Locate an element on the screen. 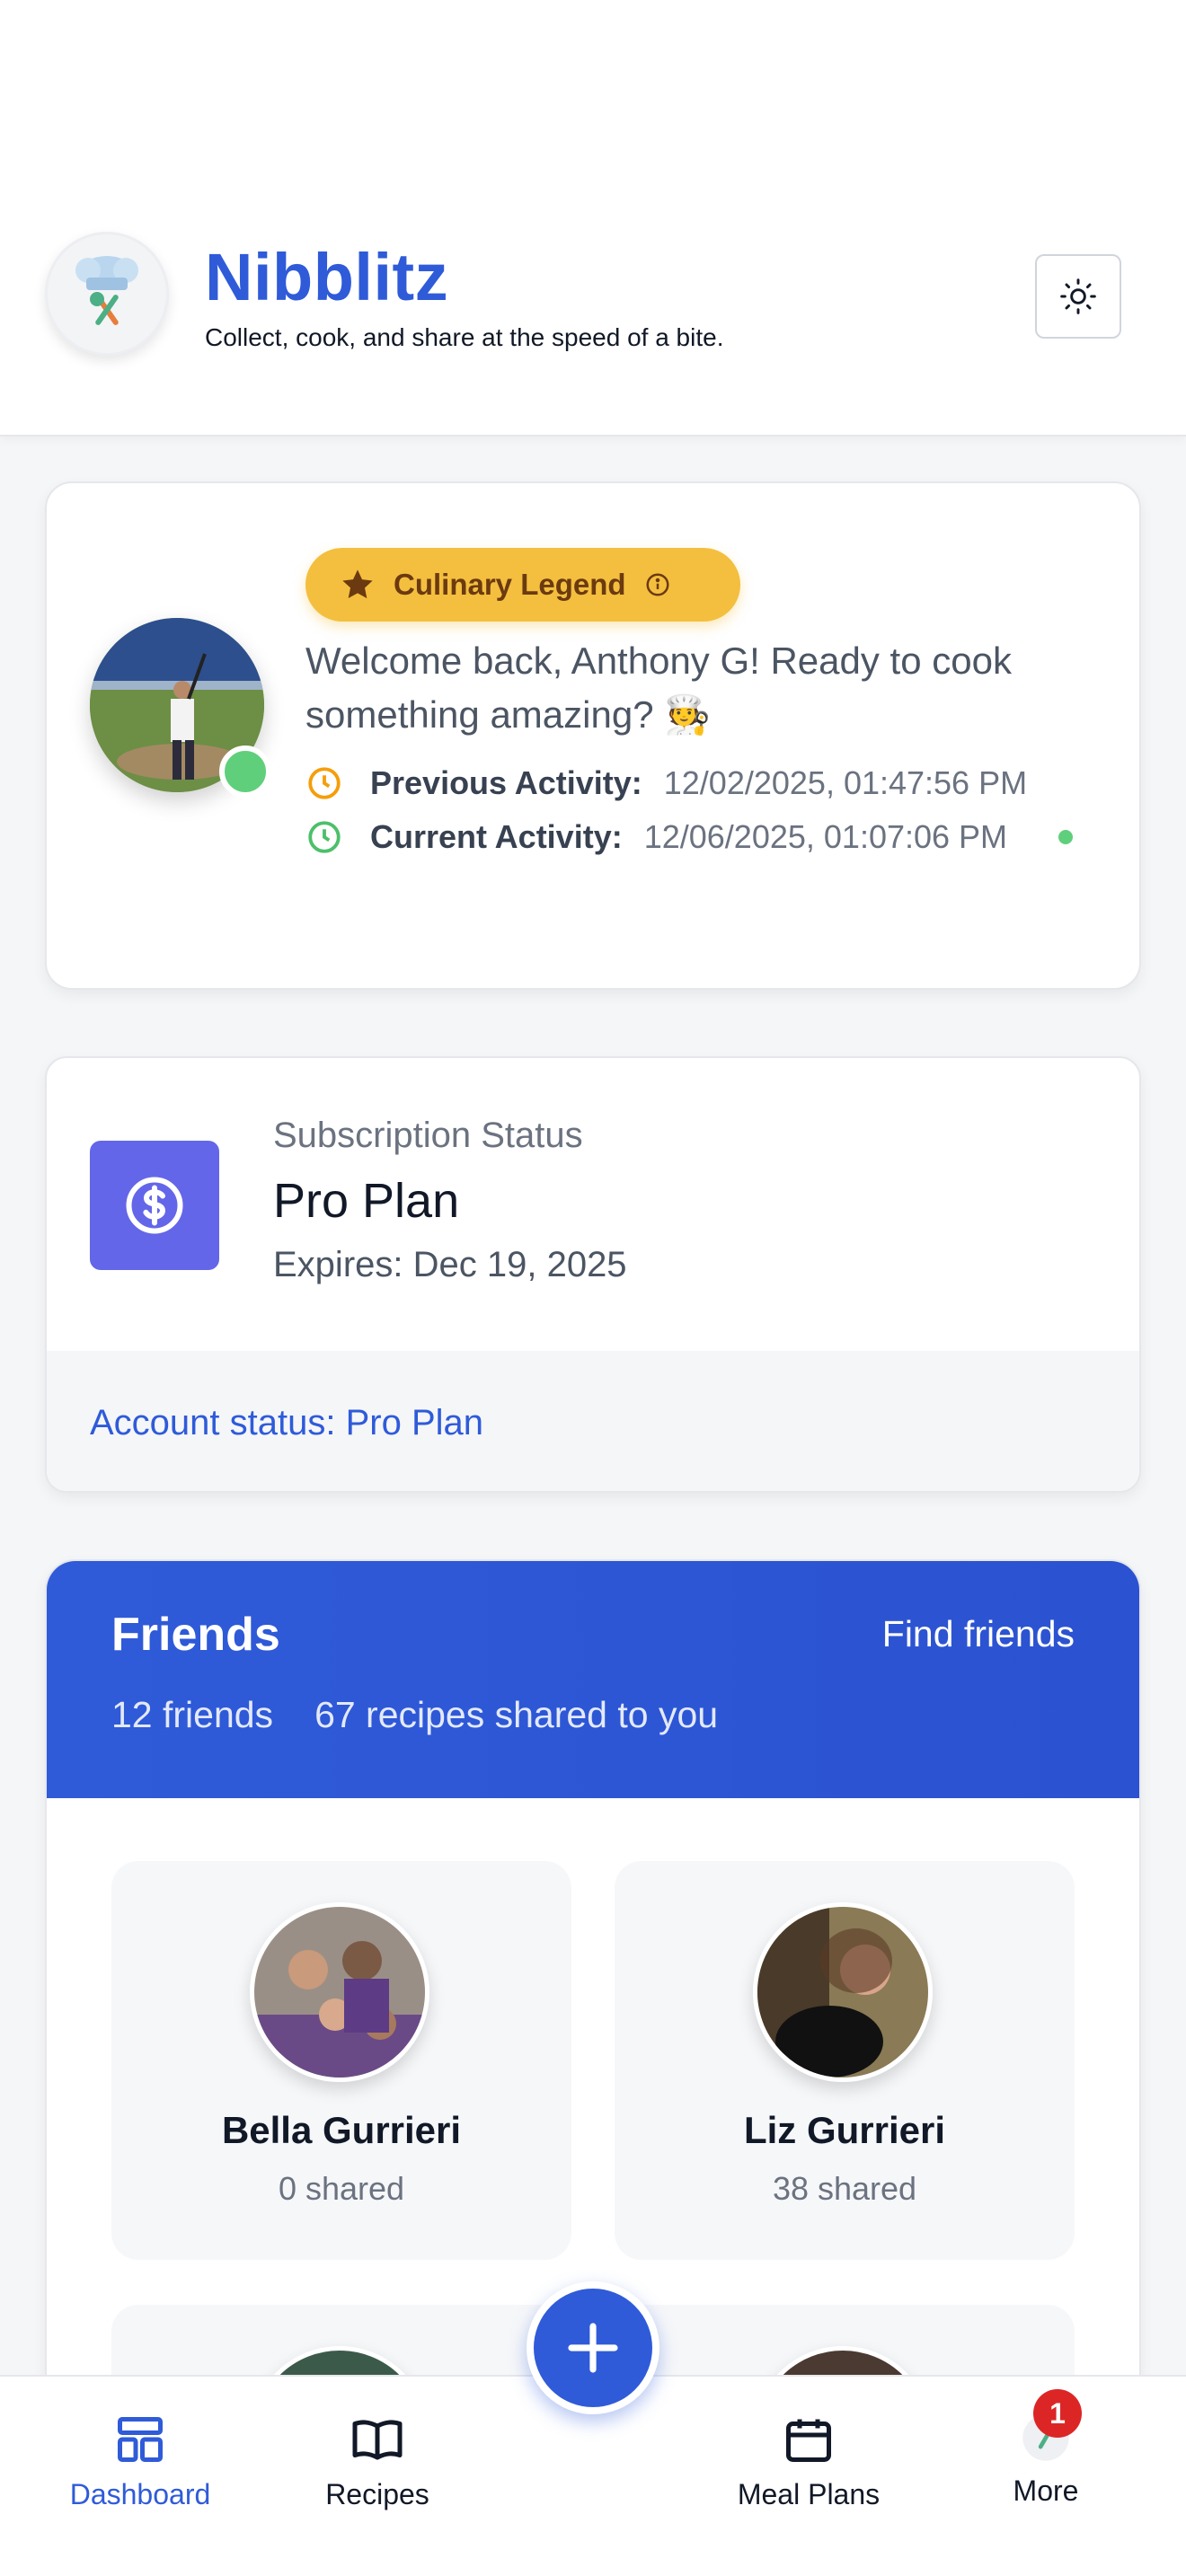 Image resolution: width=1186 pixels, height=2576 pixels. friend-tile: Liz Gurrieri 38 shared is located at coordinates (845, 2060).